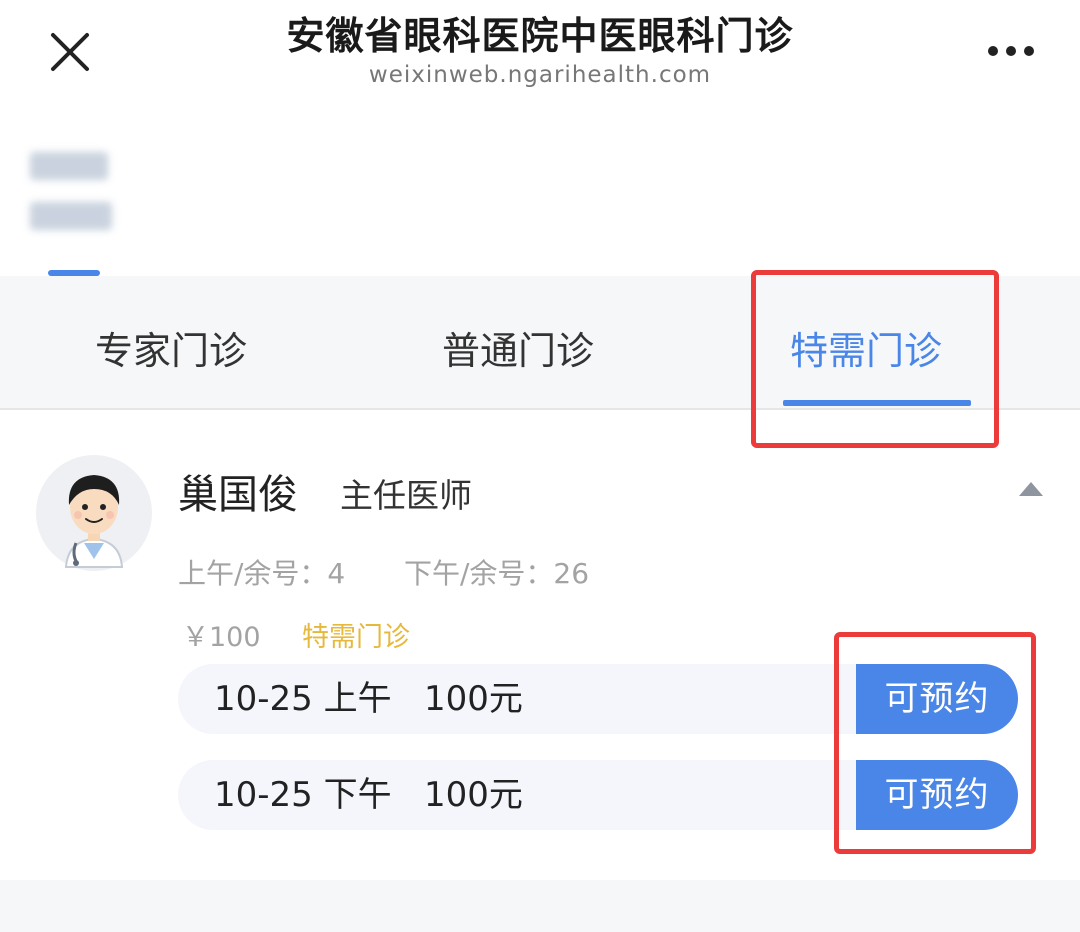  I want to click on schedule-slot-label: 10-25 下午 100元, so click(368, 795).